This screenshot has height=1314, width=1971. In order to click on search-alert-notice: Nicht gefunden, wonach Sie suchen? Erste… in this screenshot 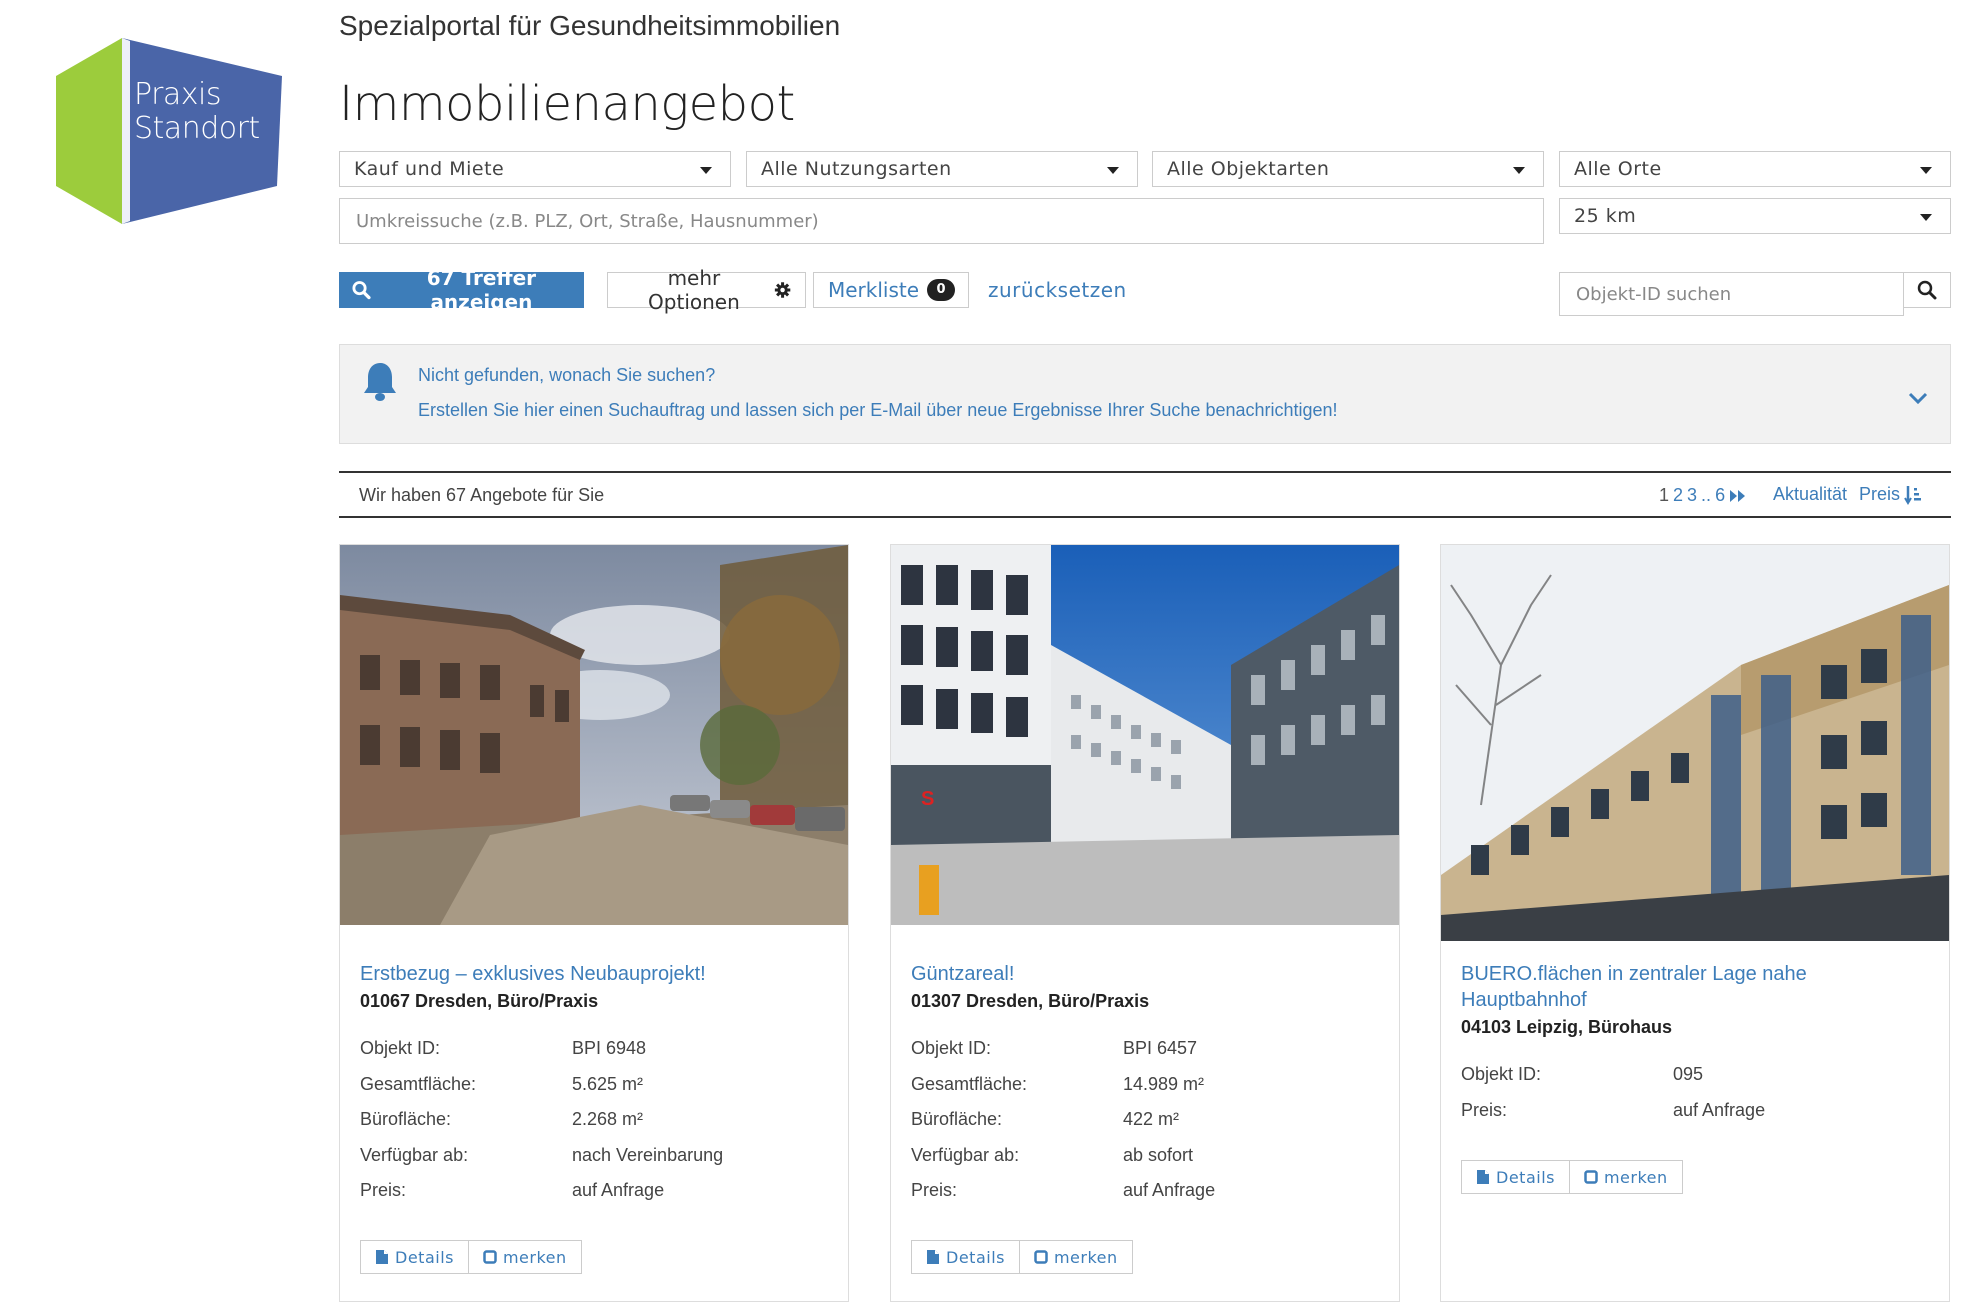, I will do `click(1145, 394)`.